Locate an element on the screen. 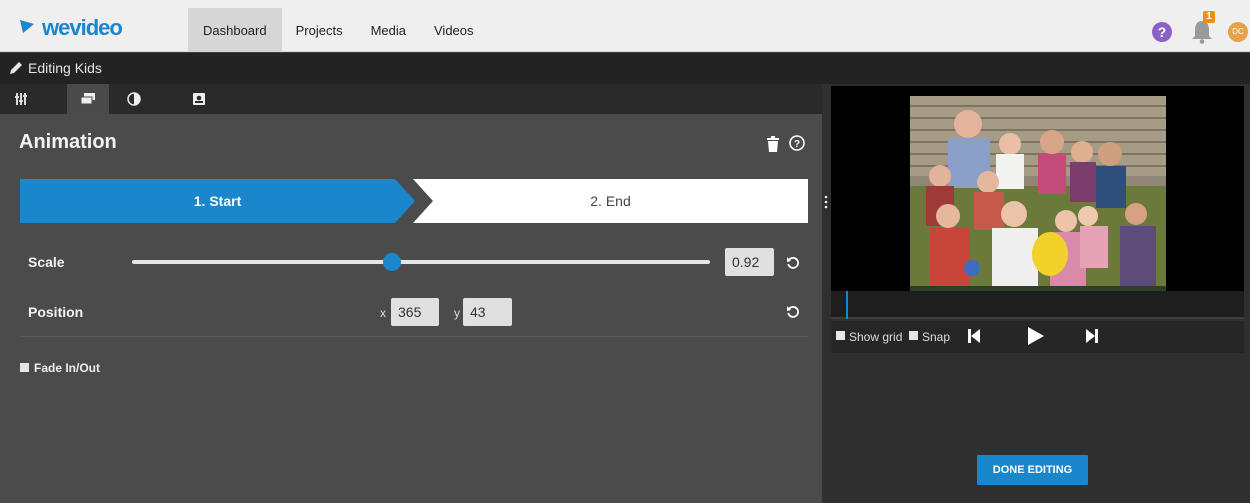 Image resolution: width=1250 pixels, height=503 pixels. timeline-playhead is located at coordinates (847, 305).